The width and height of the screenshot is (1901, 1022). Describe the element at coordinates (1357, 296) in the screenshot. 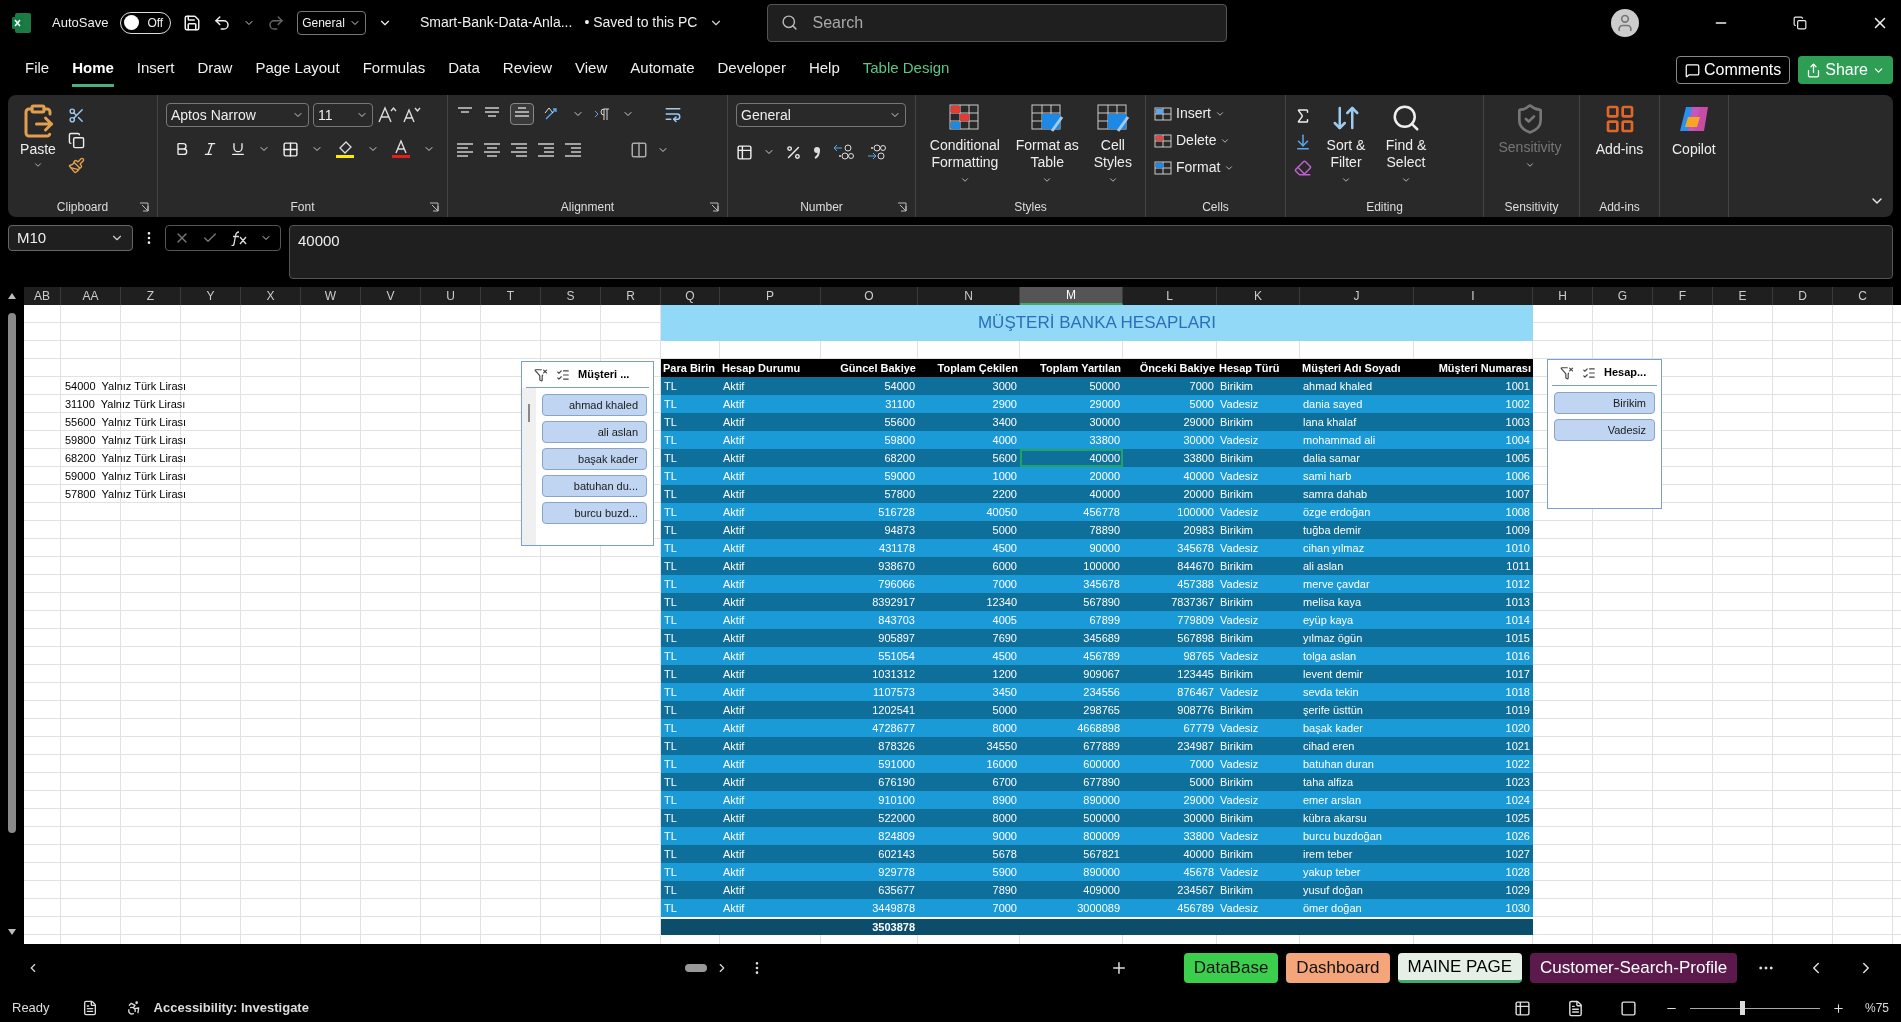

I see `column-header: J` at that location.